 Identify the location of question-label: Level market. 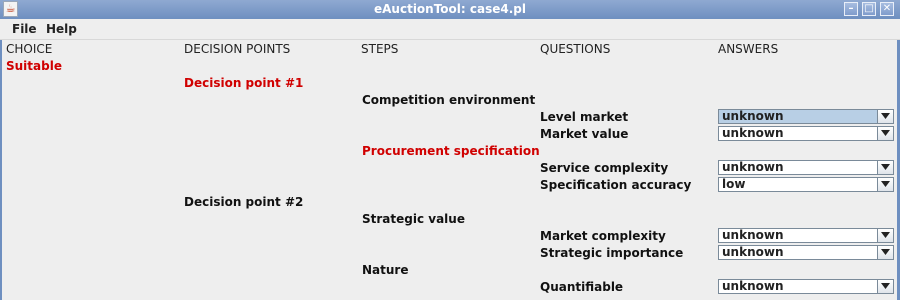
(584, 117).